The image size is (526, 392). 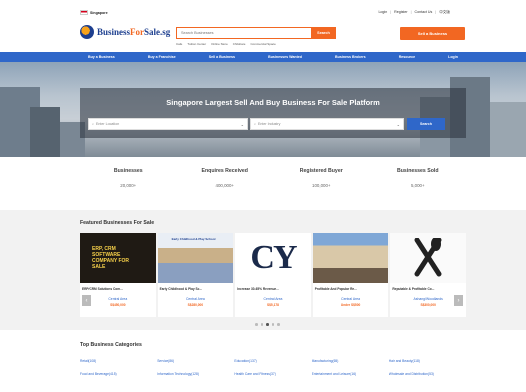 What do you see at coordinates (273, 305) in the screenshot?
I see `listing-price: S$5,178` at bounding box center [273, 305].